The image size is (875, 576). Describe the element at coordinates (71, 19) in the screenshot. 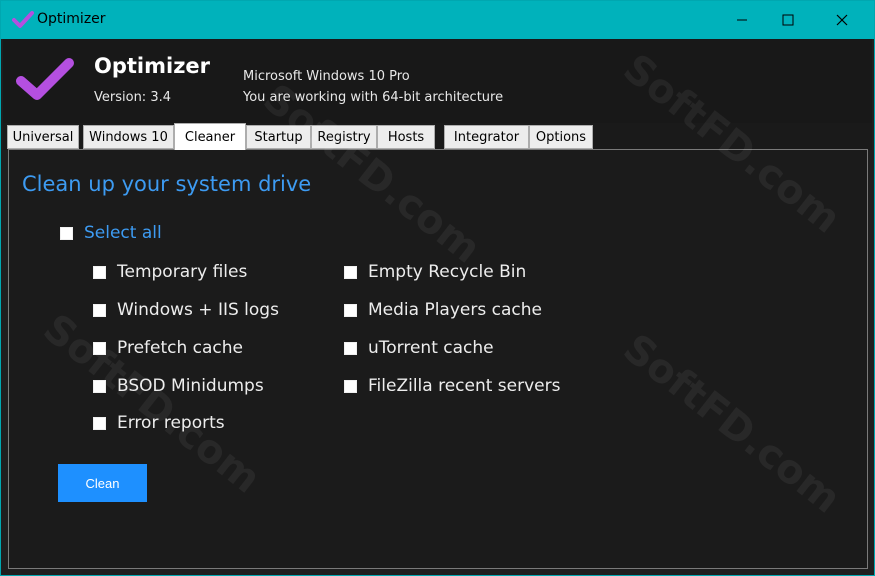

I see `window-title: Optimizer` at that location.